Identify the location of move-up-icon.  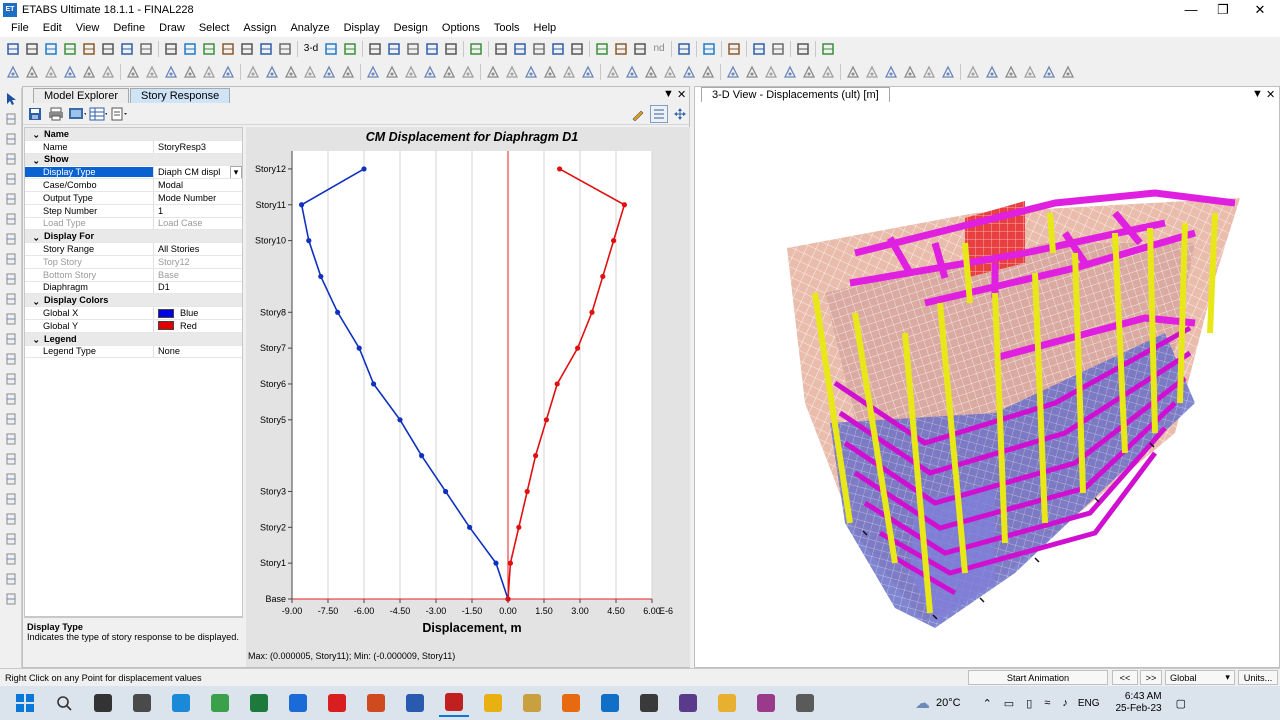
(375, 49).